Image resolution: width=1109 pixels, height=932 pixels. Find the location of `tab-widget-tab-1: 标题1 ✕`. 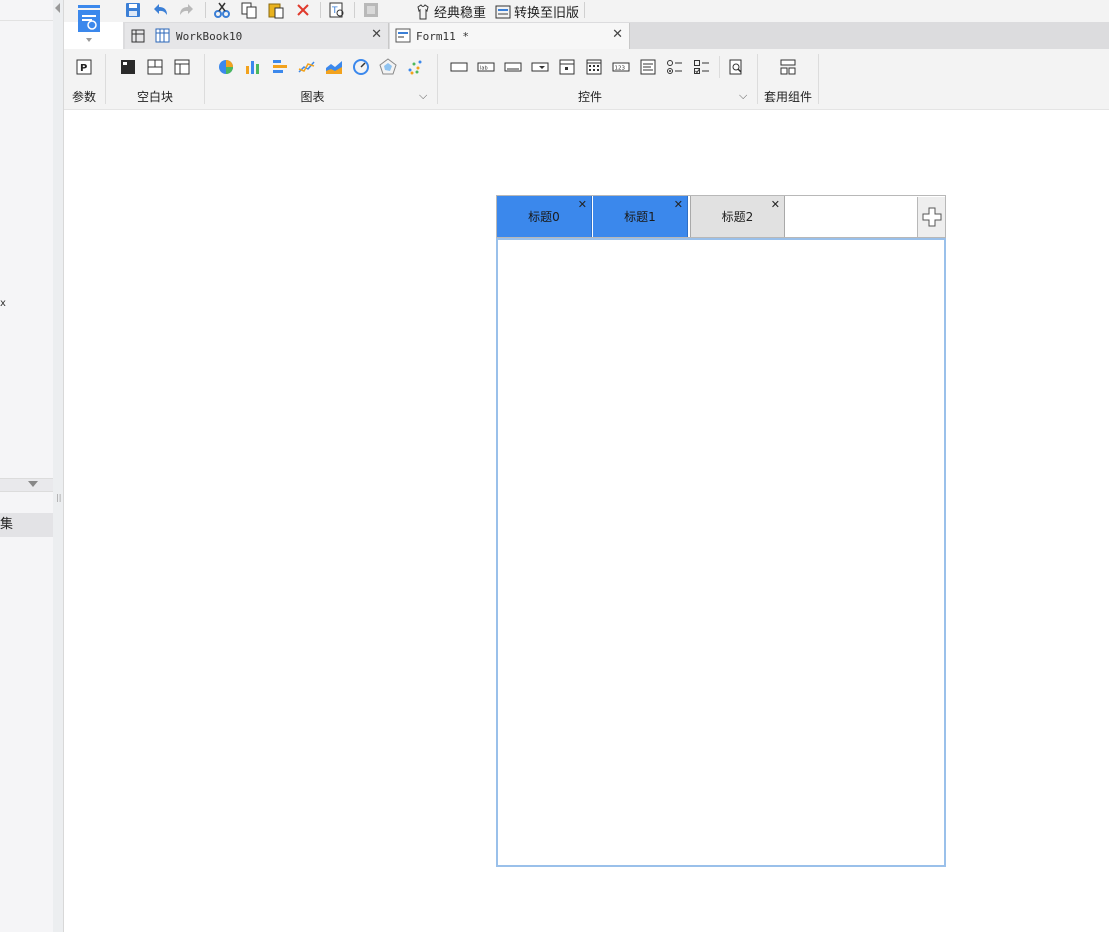

tab-widget-tab-1: 标题1 ✕ is located at coordinates (640, 216).